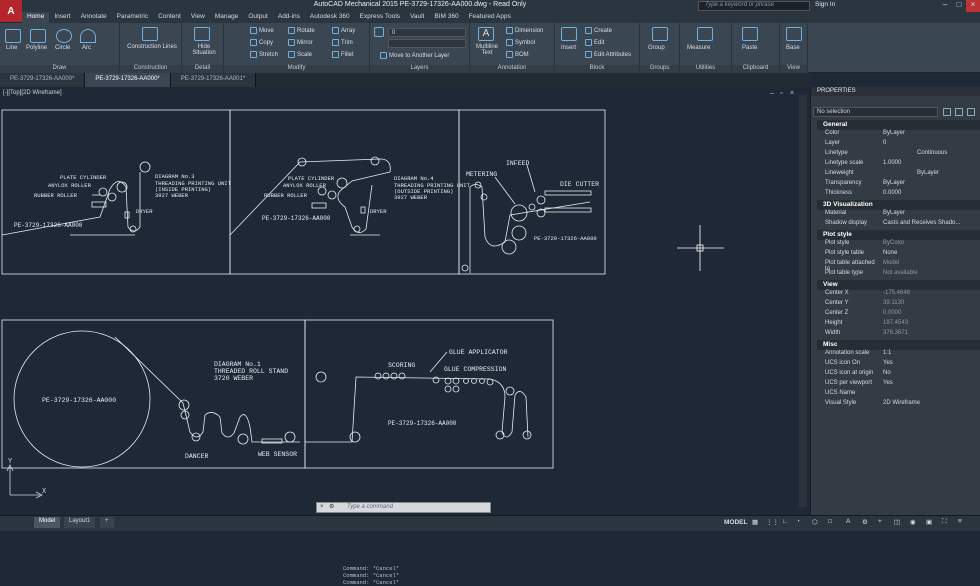 This screenshot has width=980, height=586. Describe the element at coordinates (202, 69) in the screenshot. I see `detail-panel-title: Detail` at that location.